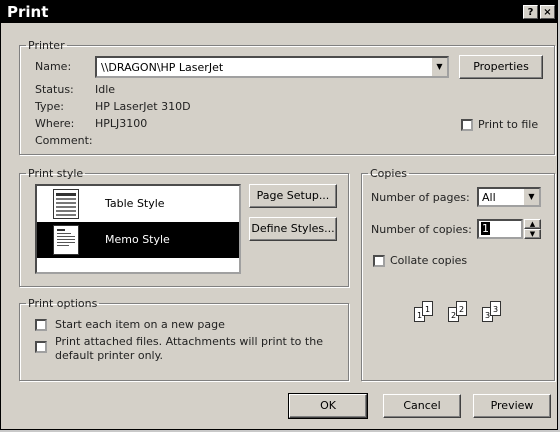  What do you see at coordinates (63, 303) in the screenshot?
I see `print-options-legend: Print options` at bounding box center [63, 303].